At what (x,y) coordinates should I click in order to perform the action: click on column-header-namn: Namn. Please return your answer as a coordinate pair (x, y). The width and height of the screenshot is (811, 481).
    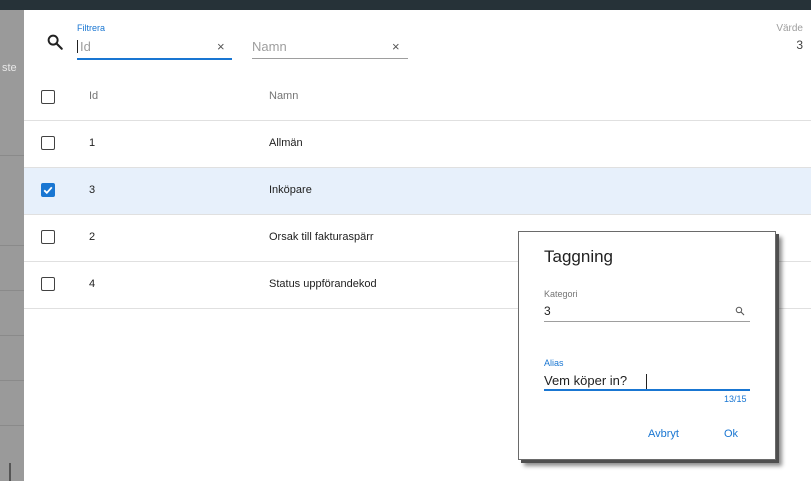
    Looking at the image, I should click on (283, 96).